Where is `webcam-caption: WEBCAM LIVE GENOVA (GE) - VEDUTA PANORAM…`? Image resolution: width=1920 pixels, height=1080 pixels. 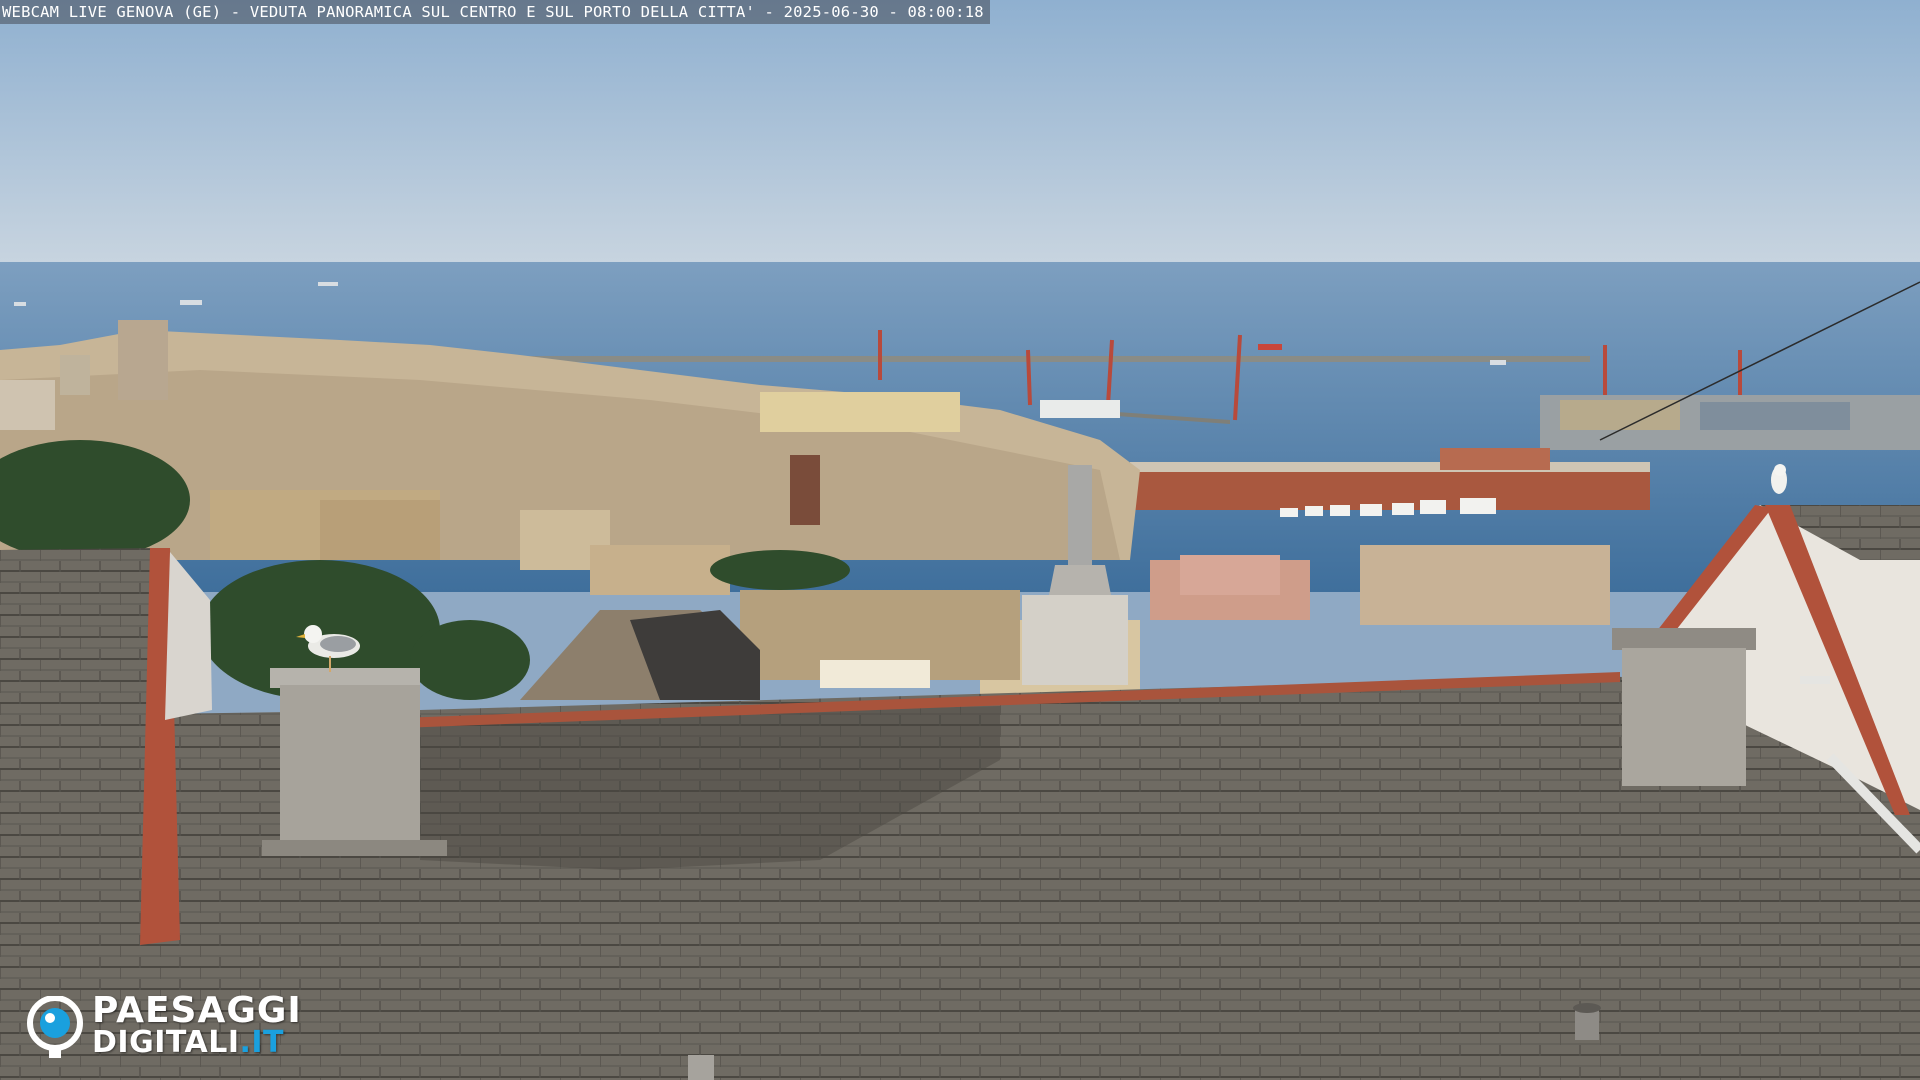
webcam-caption: WEBCAM LIVE GENOVA (GE) - VEDUTA PANORAM… is located at coordinates (495, 12).